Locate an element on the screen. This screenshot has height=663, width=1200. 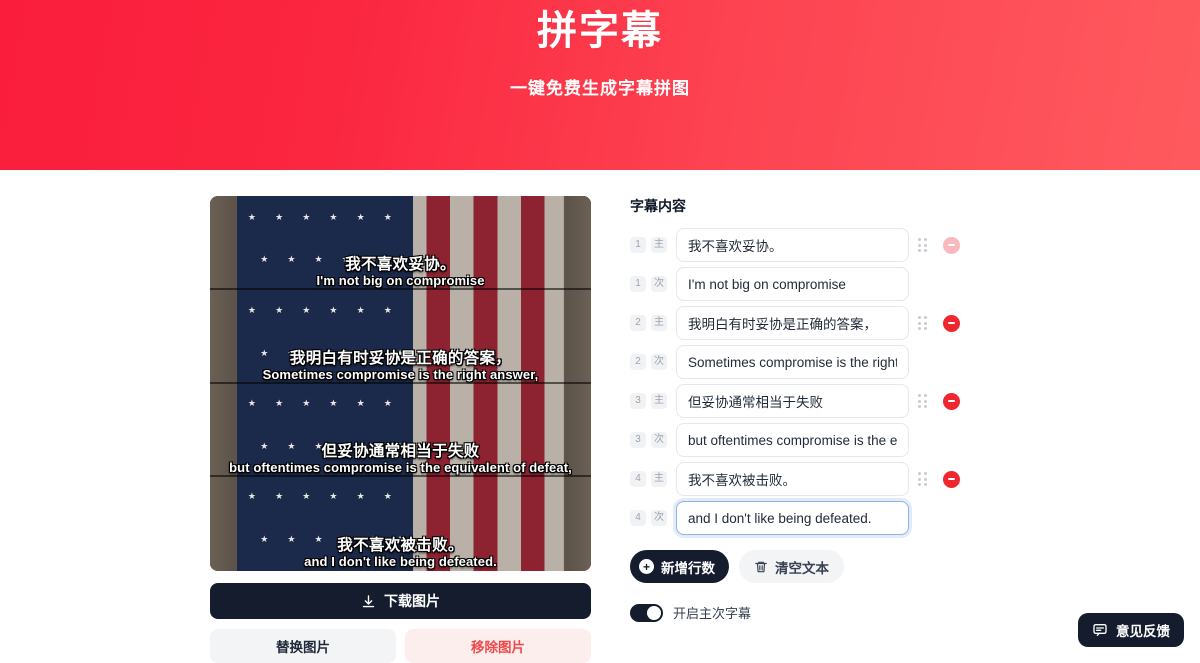
feedback-label: 意见反馈 is located at coordinates (1143, 631).